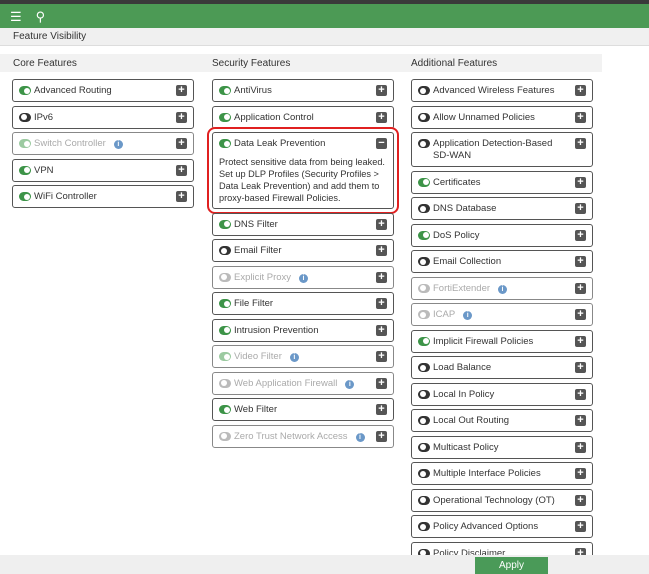  Describe the element at coordinates (303, 330) in the screenshot. I see `feature-item-intrusion-prevention: Intrusion Prevention +` at that location.